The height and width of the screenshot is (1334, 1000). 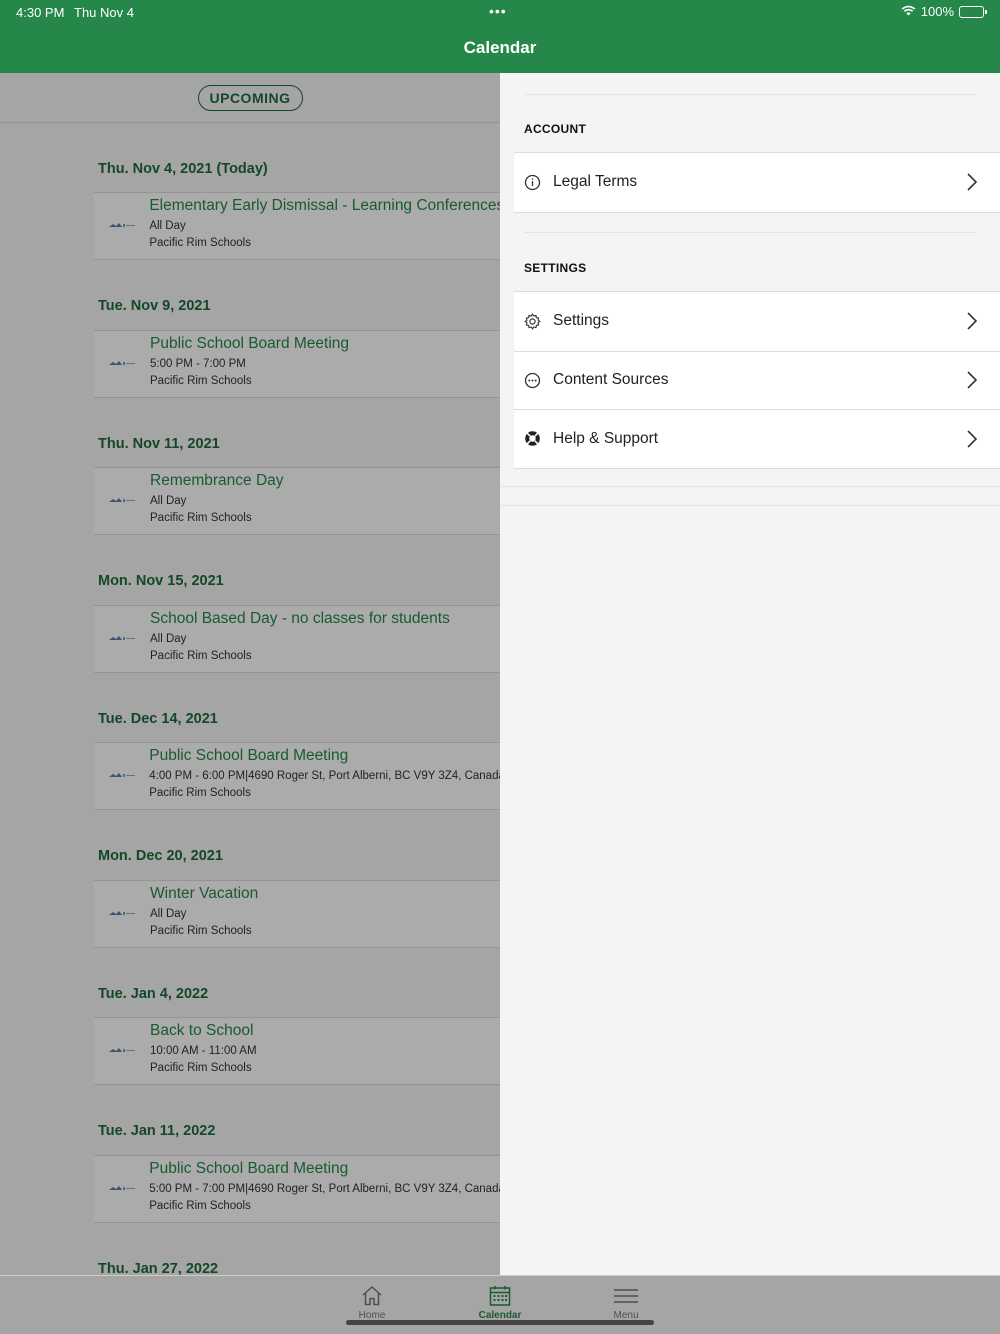 I want to click on status-date: Thu Nov 4, so click(x=104, y=12).